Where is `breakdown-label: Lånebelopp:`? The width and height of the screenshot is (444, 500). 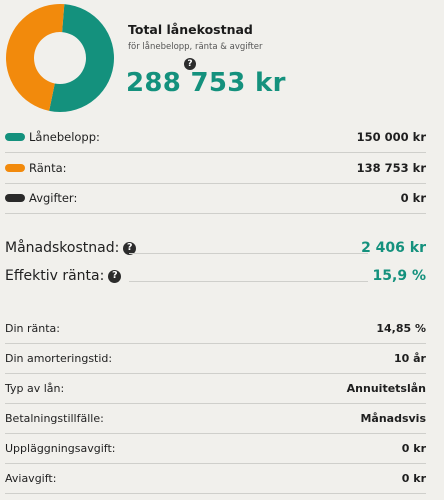 breakdown-label: Lånebelopp: is located at coordinates (64, 137).